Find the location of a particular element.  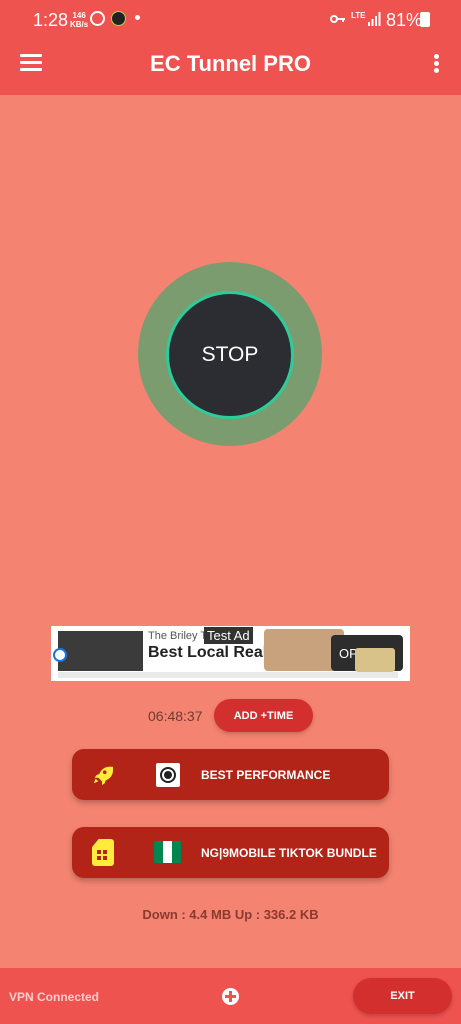

more-options-icon is located at coordinates (436, 64).